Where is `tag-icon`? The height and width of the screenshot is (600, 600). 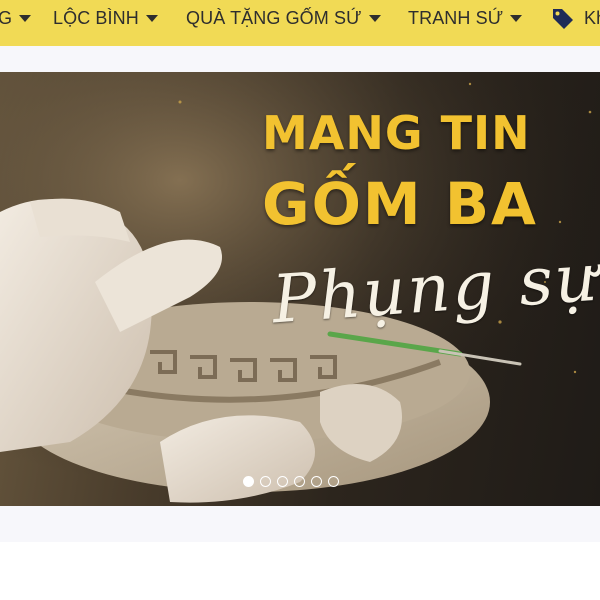
tag-icon is located at coordinates (563, 19).